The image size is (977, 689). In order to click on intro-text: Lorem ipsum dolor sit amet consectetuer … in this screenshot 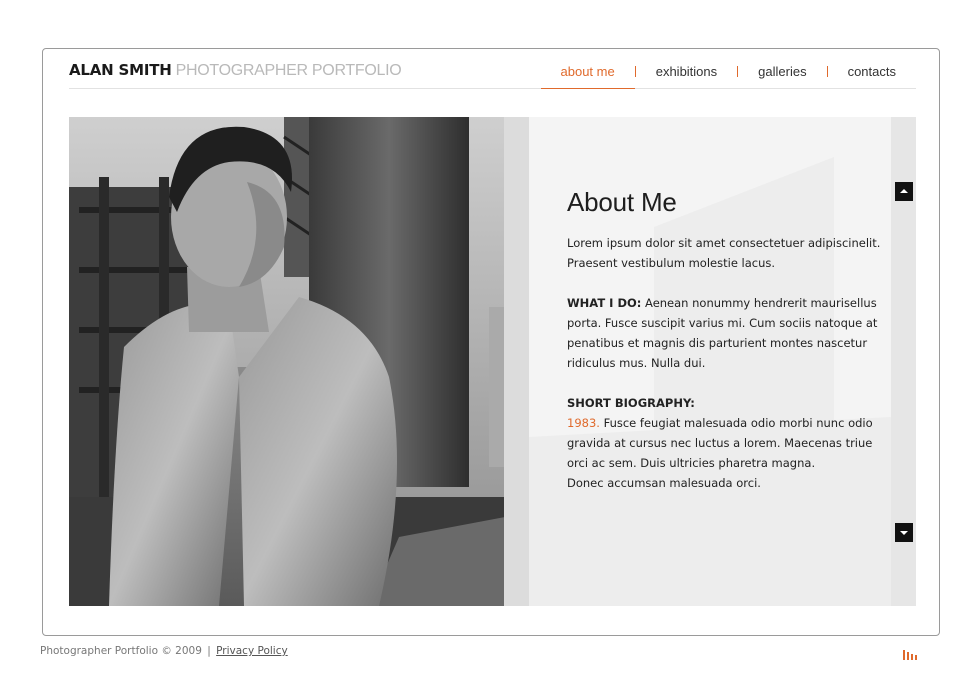, I will do `click(724, 253)`.